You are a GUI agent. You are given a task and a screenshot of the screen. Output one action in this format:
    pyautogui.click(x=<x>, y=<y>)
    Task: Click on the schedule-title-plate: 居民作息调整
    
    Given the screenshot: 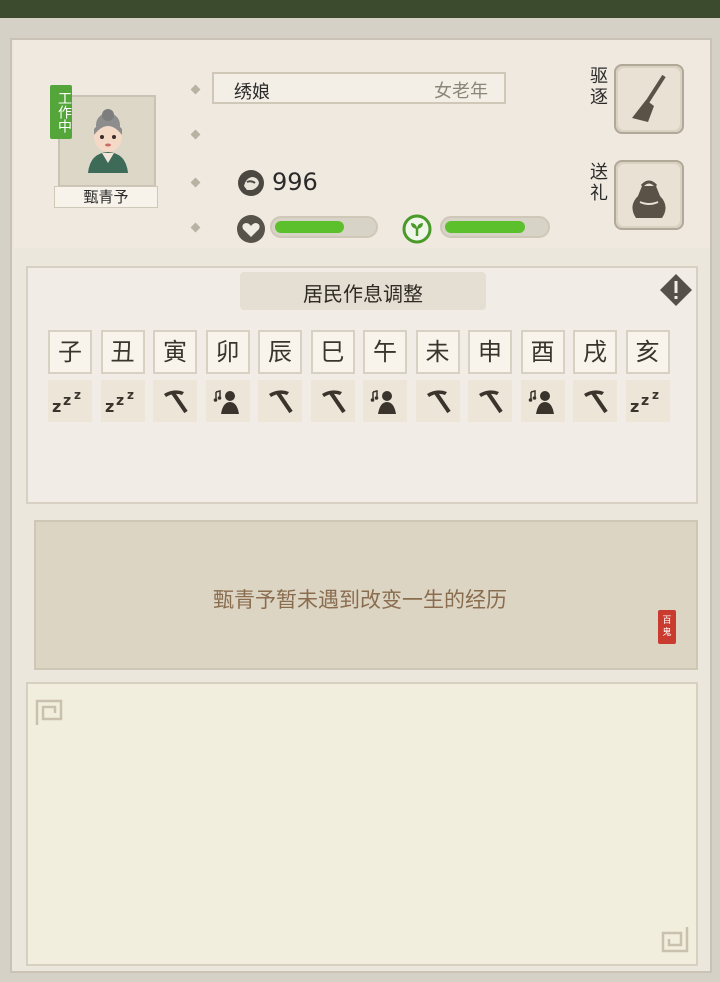 What is the action you would take?
    pyautogui.click(x=363, y=291)
    